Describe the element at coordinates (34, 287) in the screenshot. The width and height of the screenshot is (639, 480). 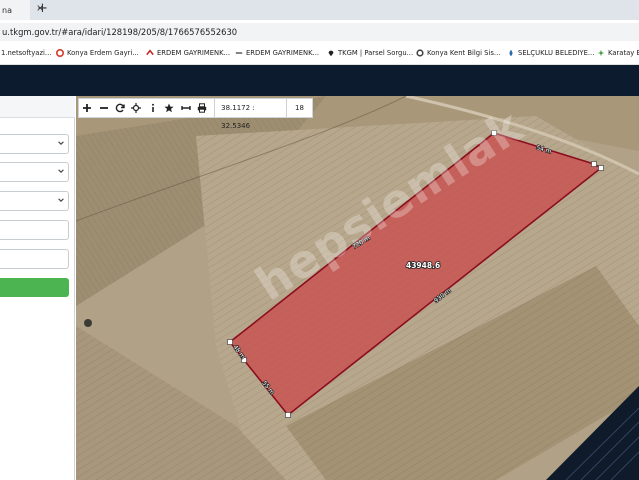
I see `query-button` at that location.